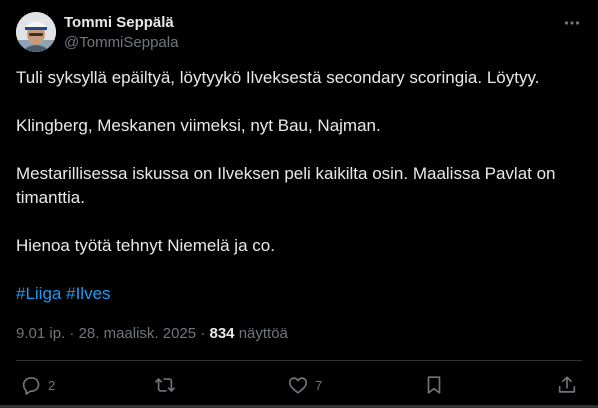 The width and height of the screenshot is (598, 408). Describe the element at coordinates (138, 333) in the screenshot. I see `tweet-date: 28. maalisk. 2025` at that location.